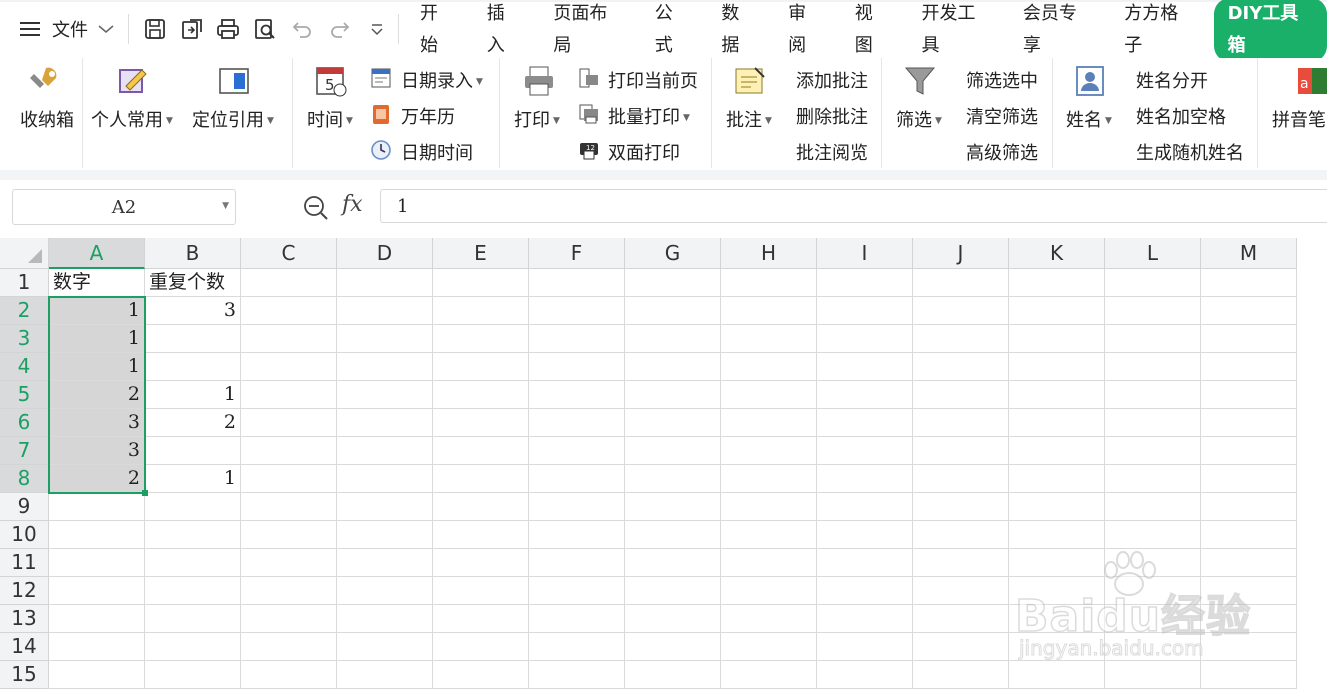 The height and width of the screenshot is (694, 1327). What do you see at coordinates (24, 395) in the screenshot?
I see `row-header-5: 5` at bounding box center [24, 395].